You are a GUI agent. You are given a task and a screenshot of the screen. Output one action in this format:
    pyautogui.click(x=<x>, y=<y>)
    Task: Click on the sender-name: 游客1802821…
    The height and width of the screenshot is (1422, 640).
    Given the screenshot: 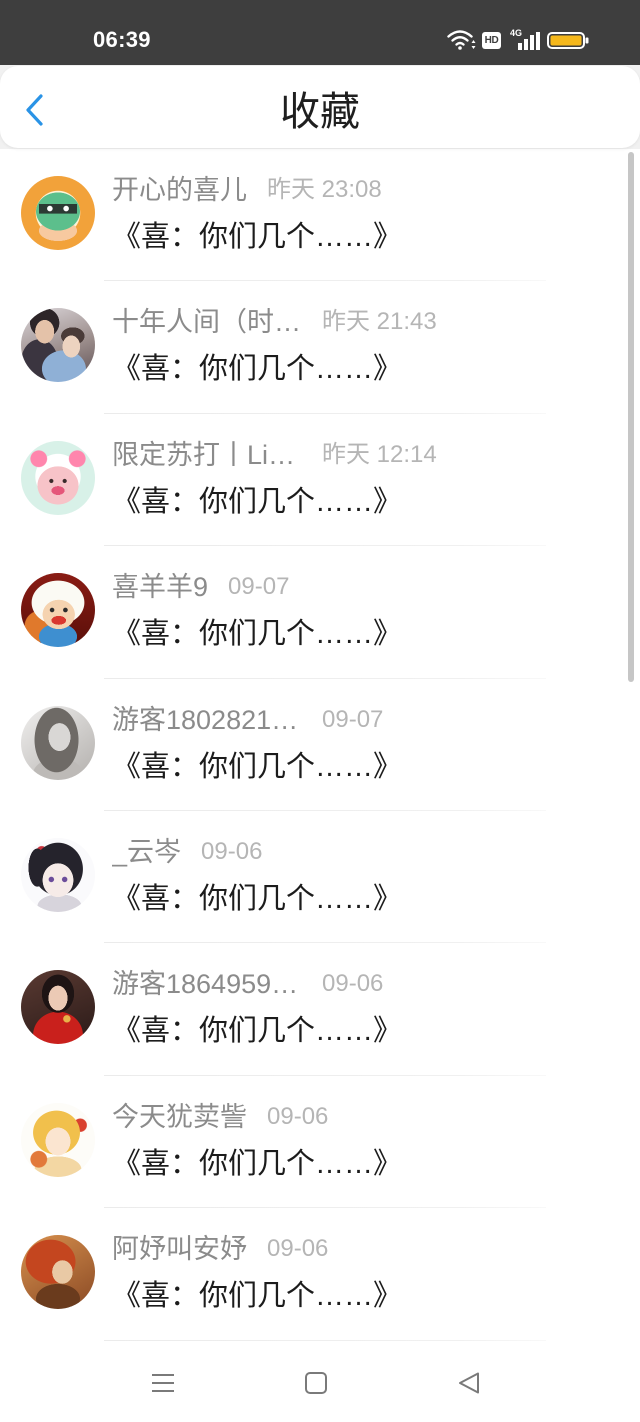 What is the action you would take?
    pyautogui.click(x=205, y=719)
    